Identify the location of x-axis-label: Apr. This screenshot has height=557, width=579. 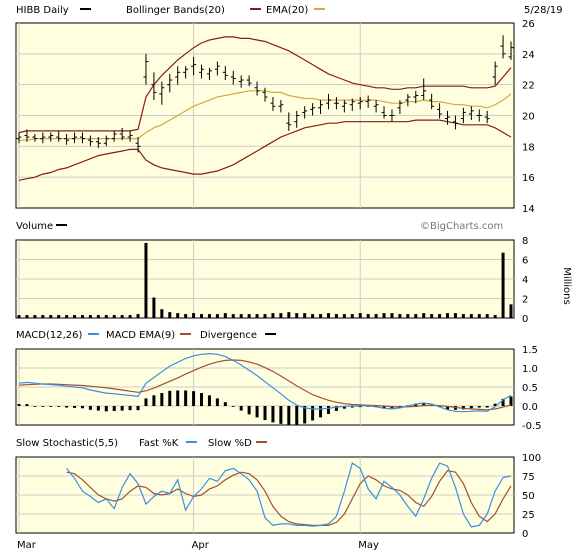
(201, 545).